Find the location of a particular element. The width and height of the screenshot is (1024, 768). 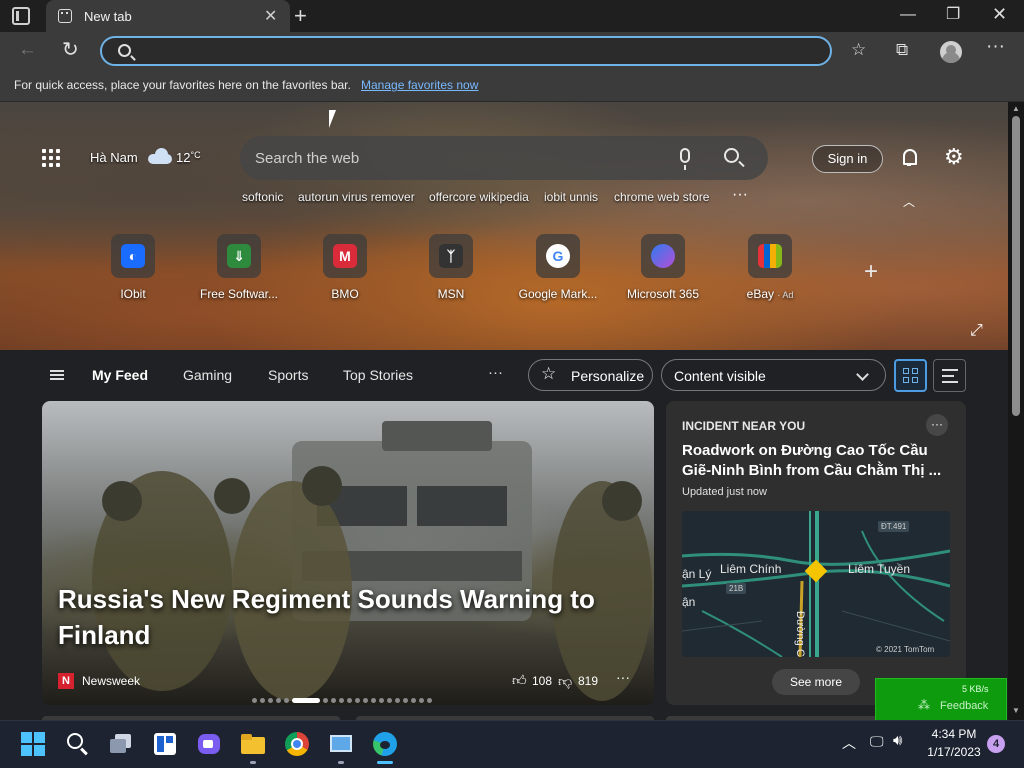

tab-top-stories: Top Stories is located at coordinates (378, 375).